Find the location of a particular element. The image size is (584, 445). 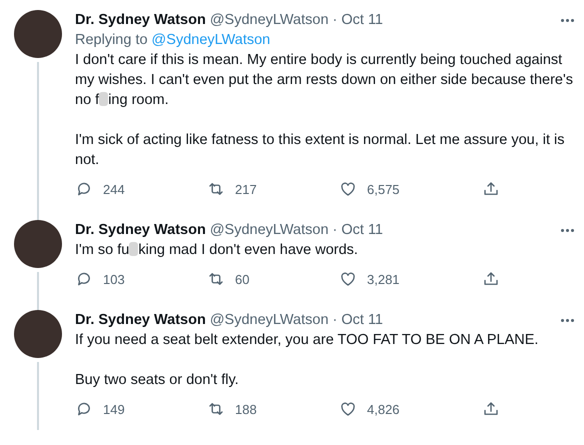

replying-to-label: Replying to is located at coordinates (111, 40).